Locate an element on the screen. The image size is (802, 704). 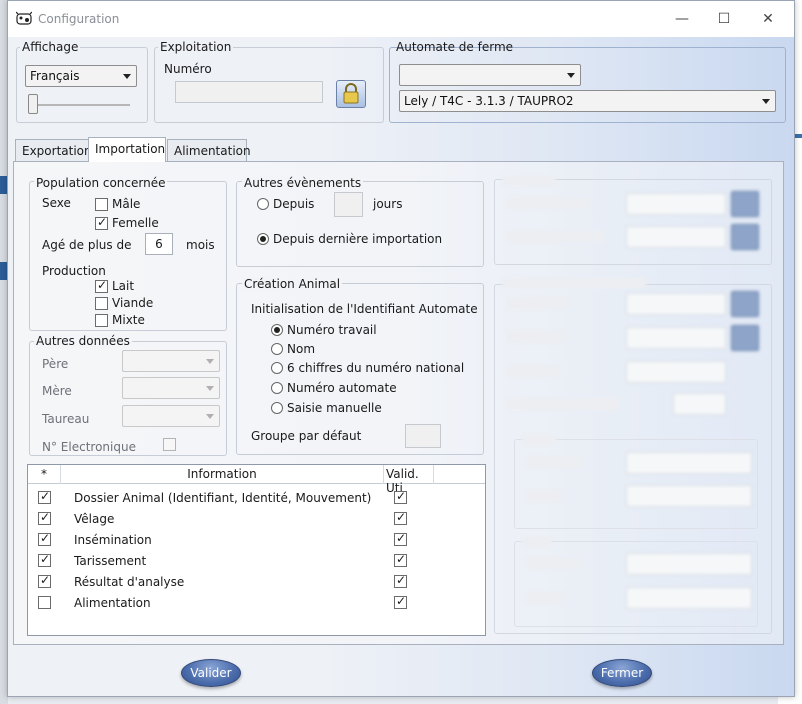
numero-input is located at coordinates (249, 92).